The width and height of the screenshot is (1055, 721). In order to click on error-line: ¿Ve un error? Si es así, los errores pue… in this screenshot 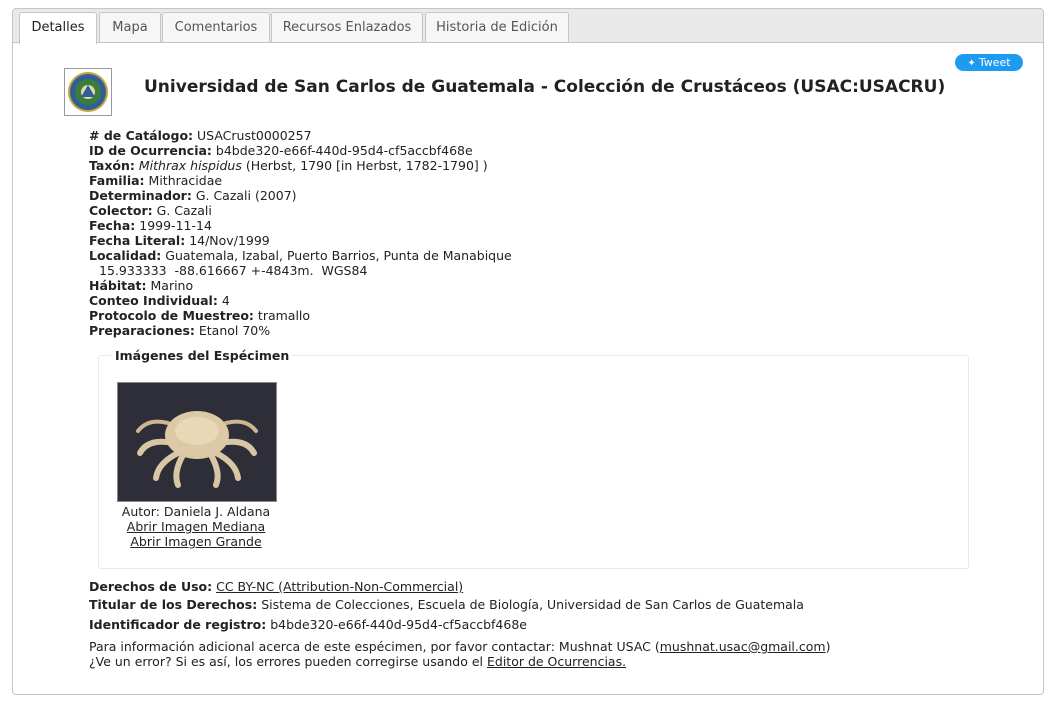, I will do `click(358, 661)`.